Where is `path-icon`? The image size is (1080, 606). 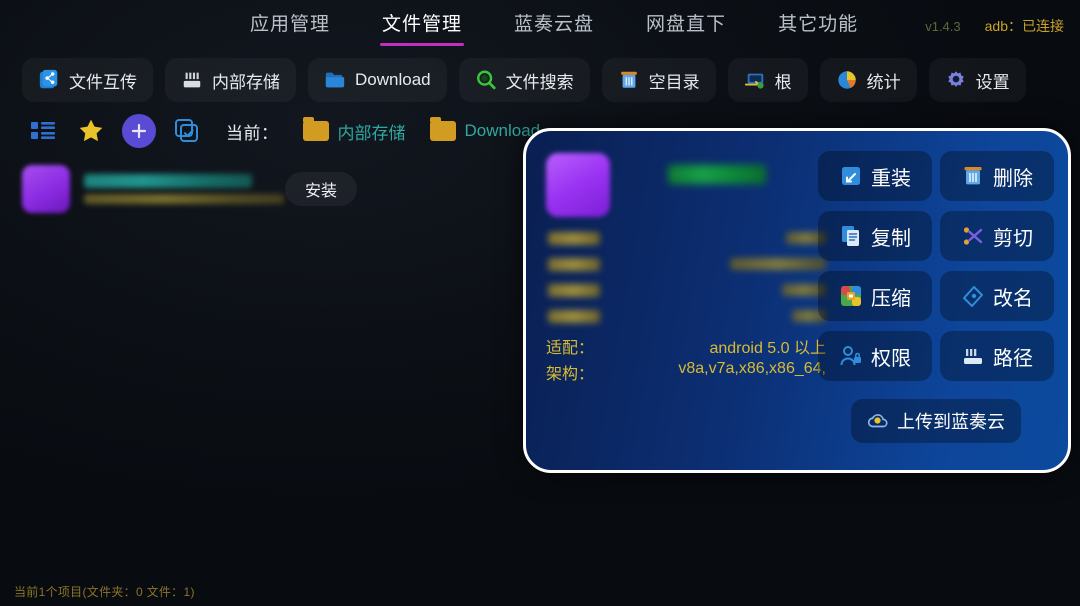 path-icon is located at coordinates (973, 356).